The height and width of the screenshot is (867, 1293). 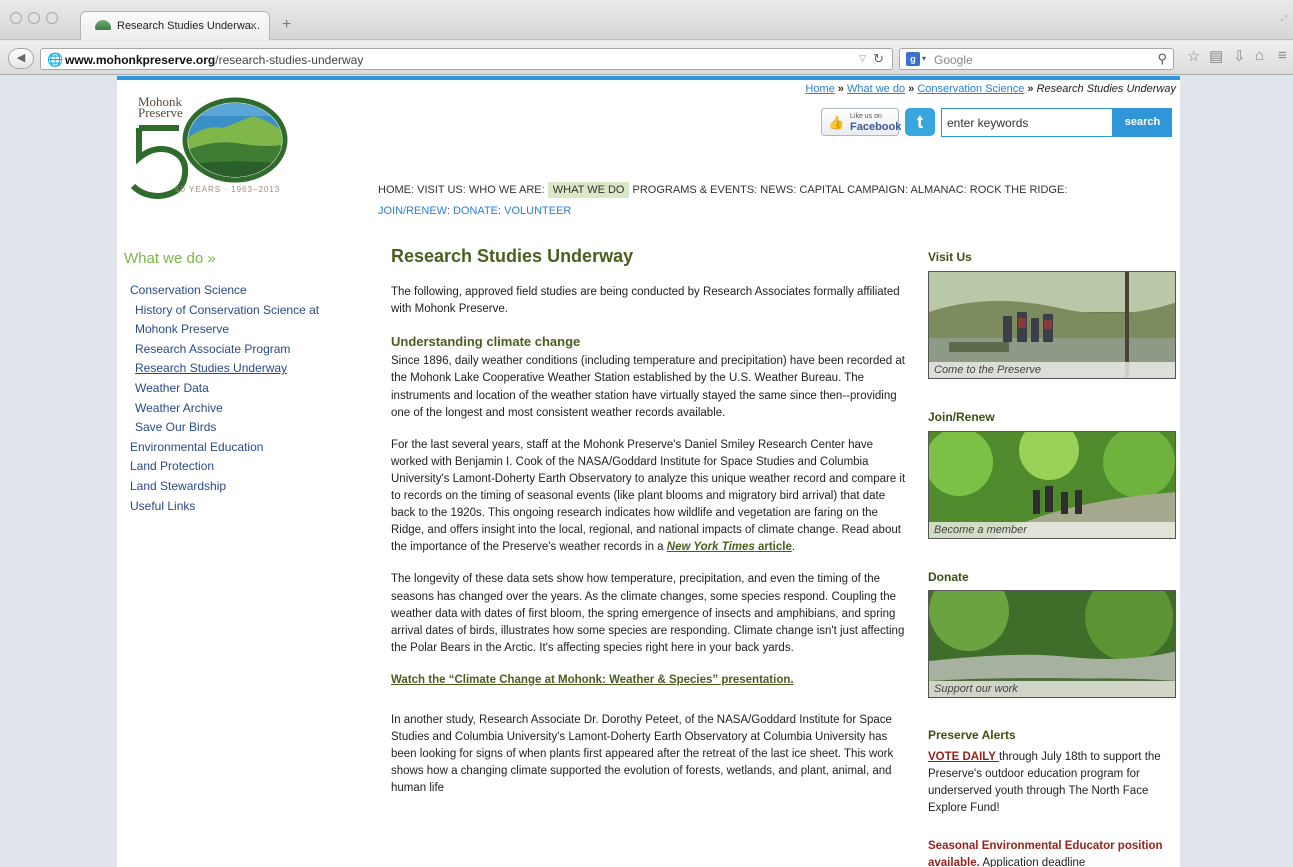 I want to click on browser-tab: Research Studies Underwa... ×, so click(x=175, y=25).